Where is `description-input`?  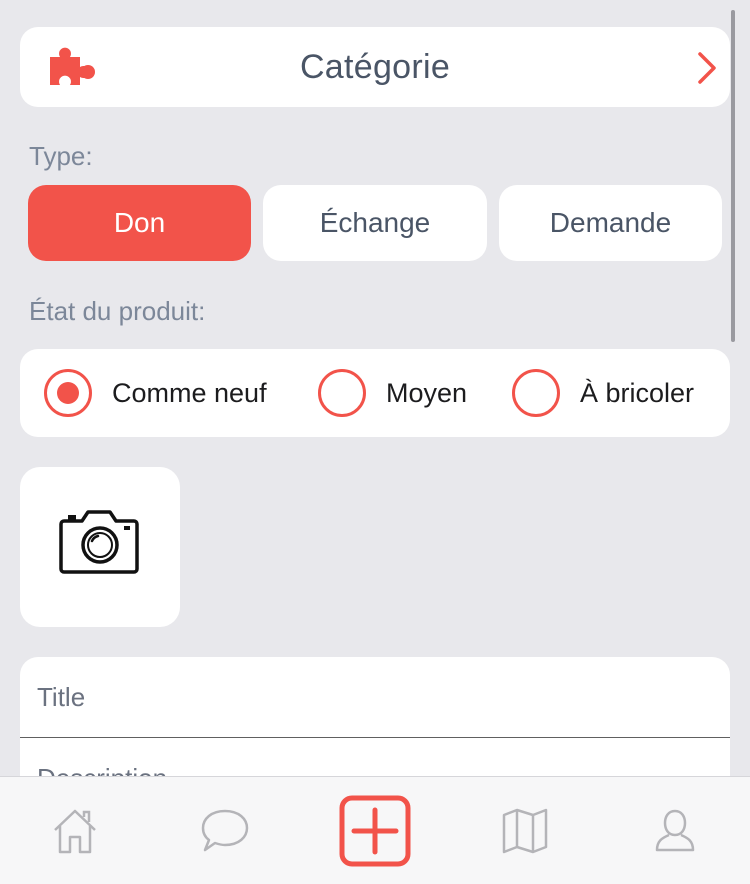 description-input is located at coordinates (375, 757).